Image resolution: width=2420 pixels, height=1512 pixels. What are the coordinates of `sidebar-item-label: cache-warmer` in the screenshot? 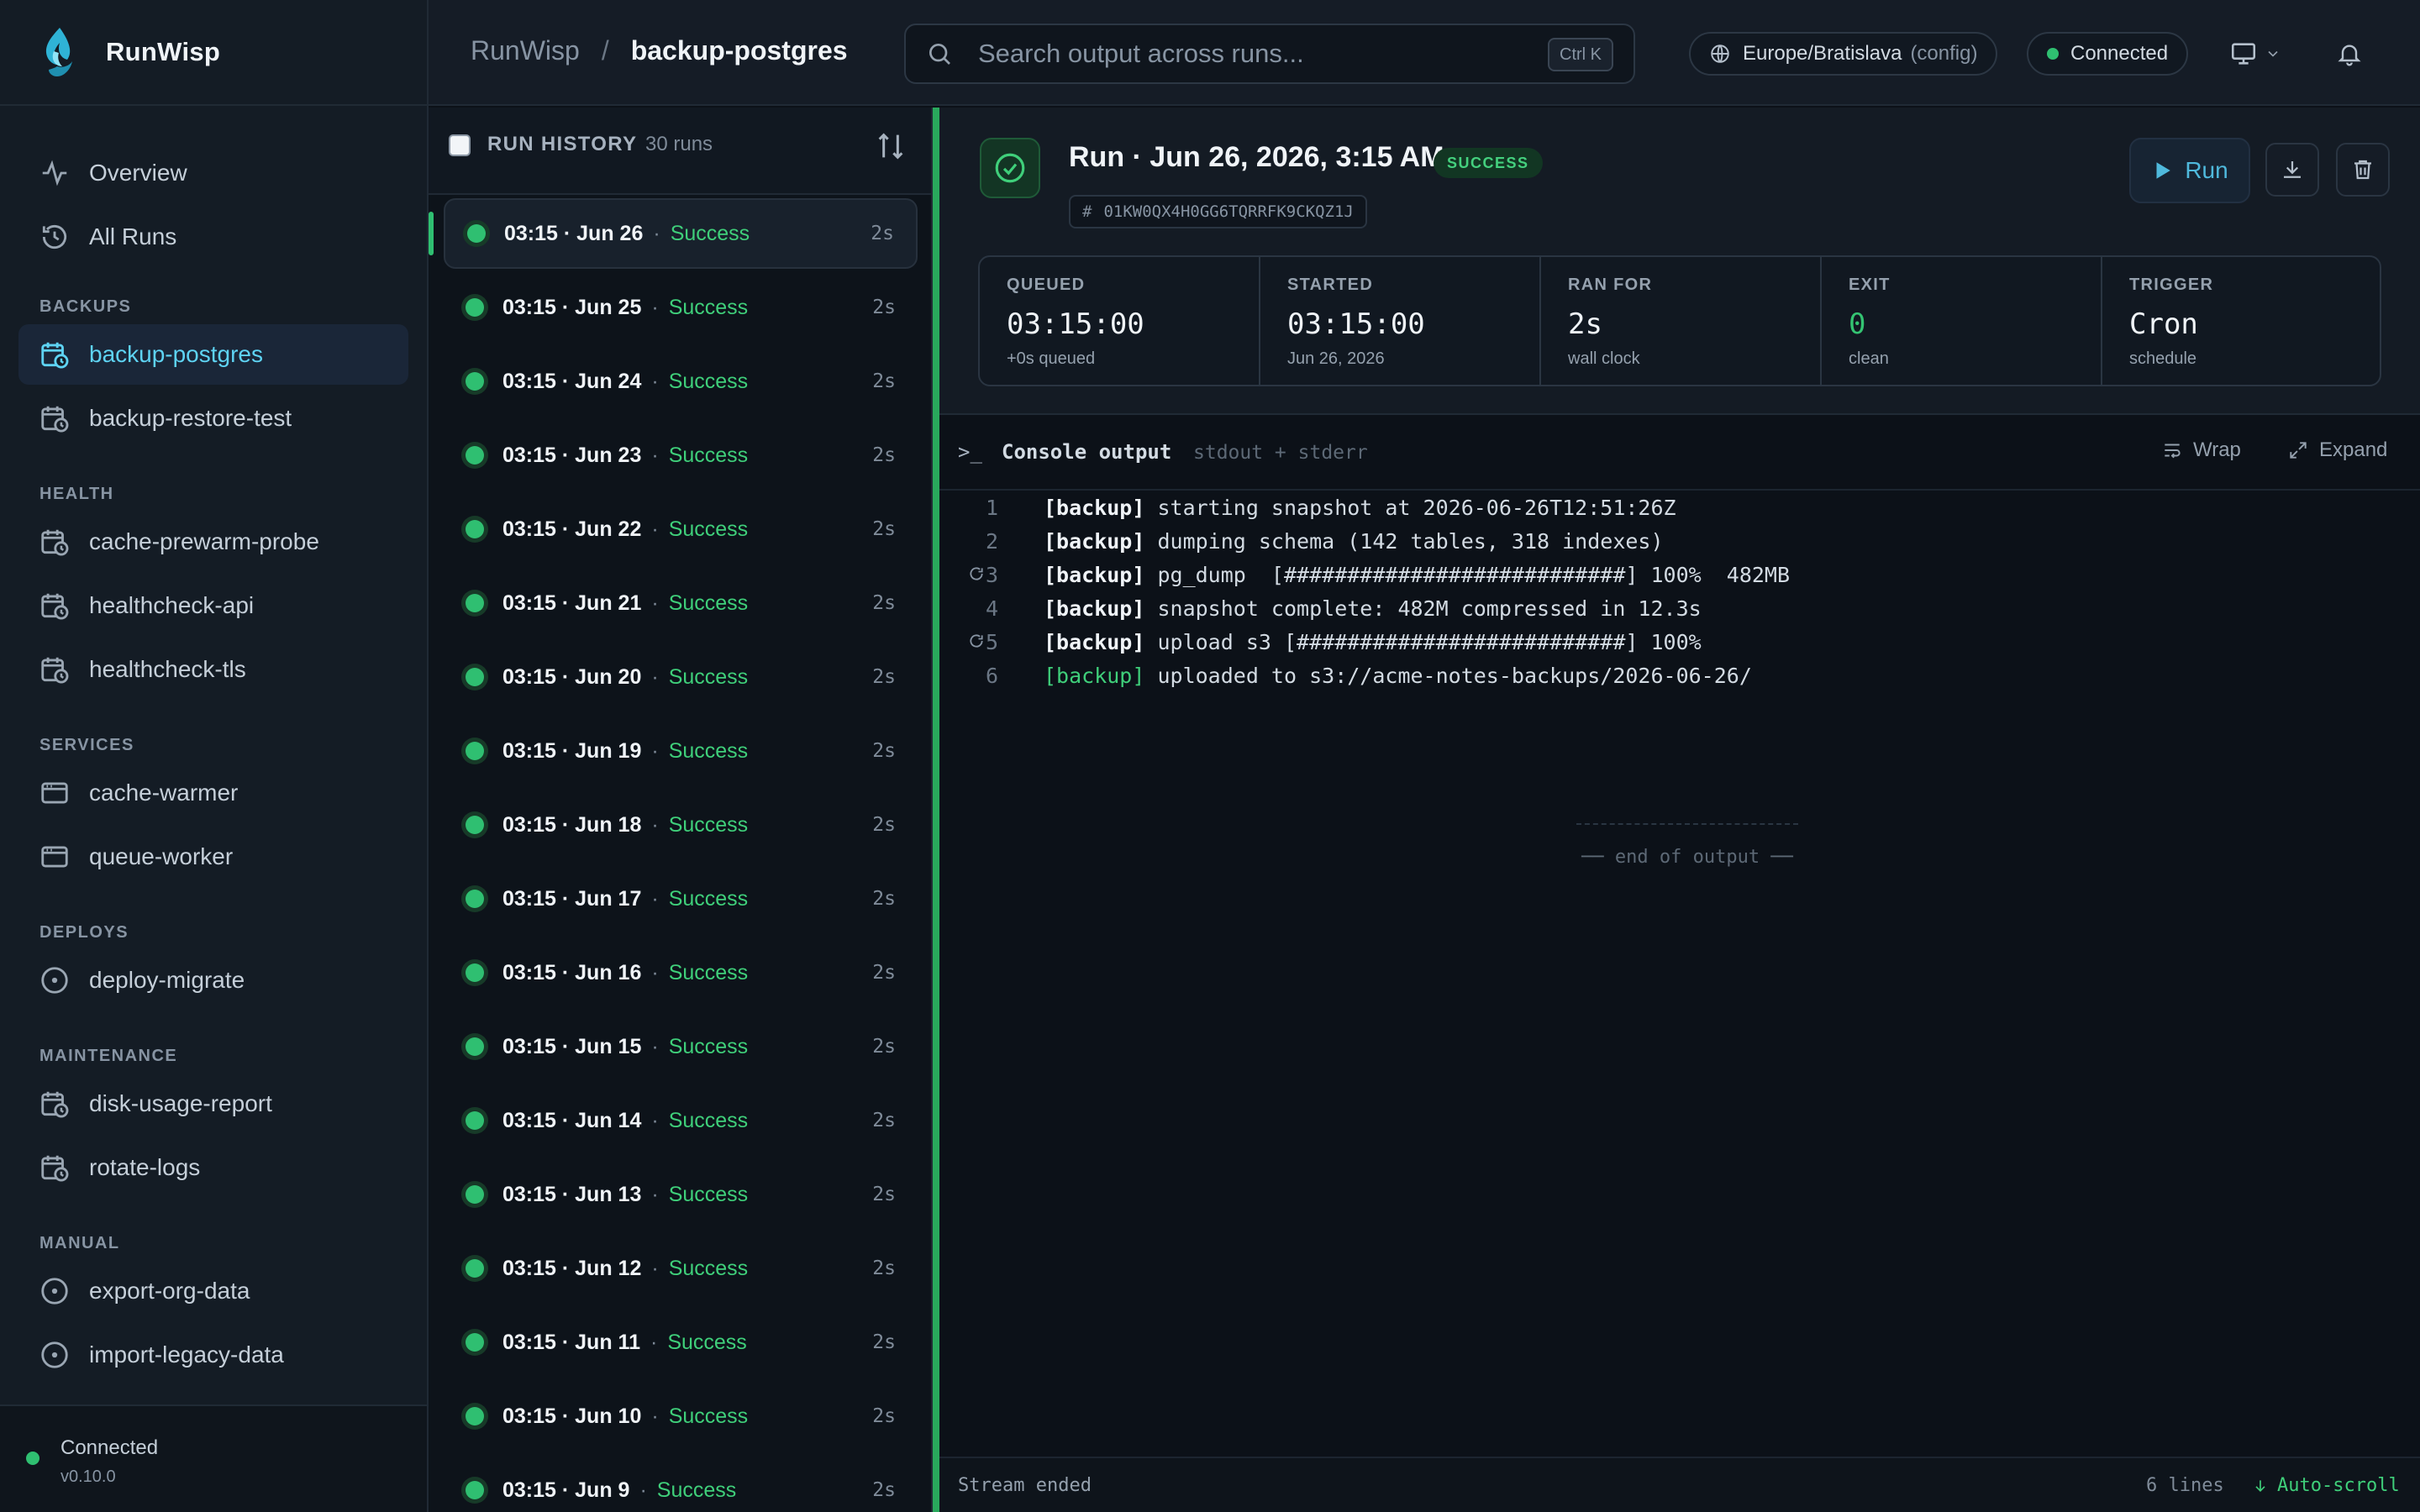 It's located at (164, 793).